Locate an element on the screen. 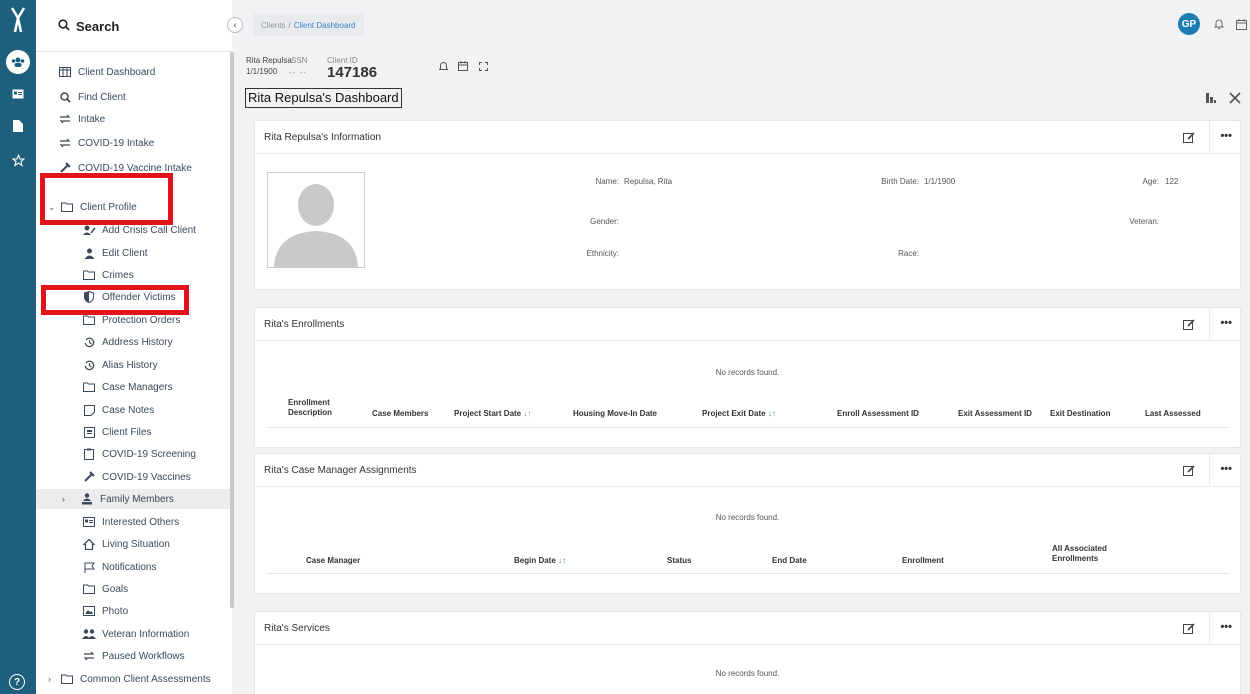 The width and height of the screenshot is (1250, 694). sidebar-item-goals: Goals is located at coordinates (133, 589).